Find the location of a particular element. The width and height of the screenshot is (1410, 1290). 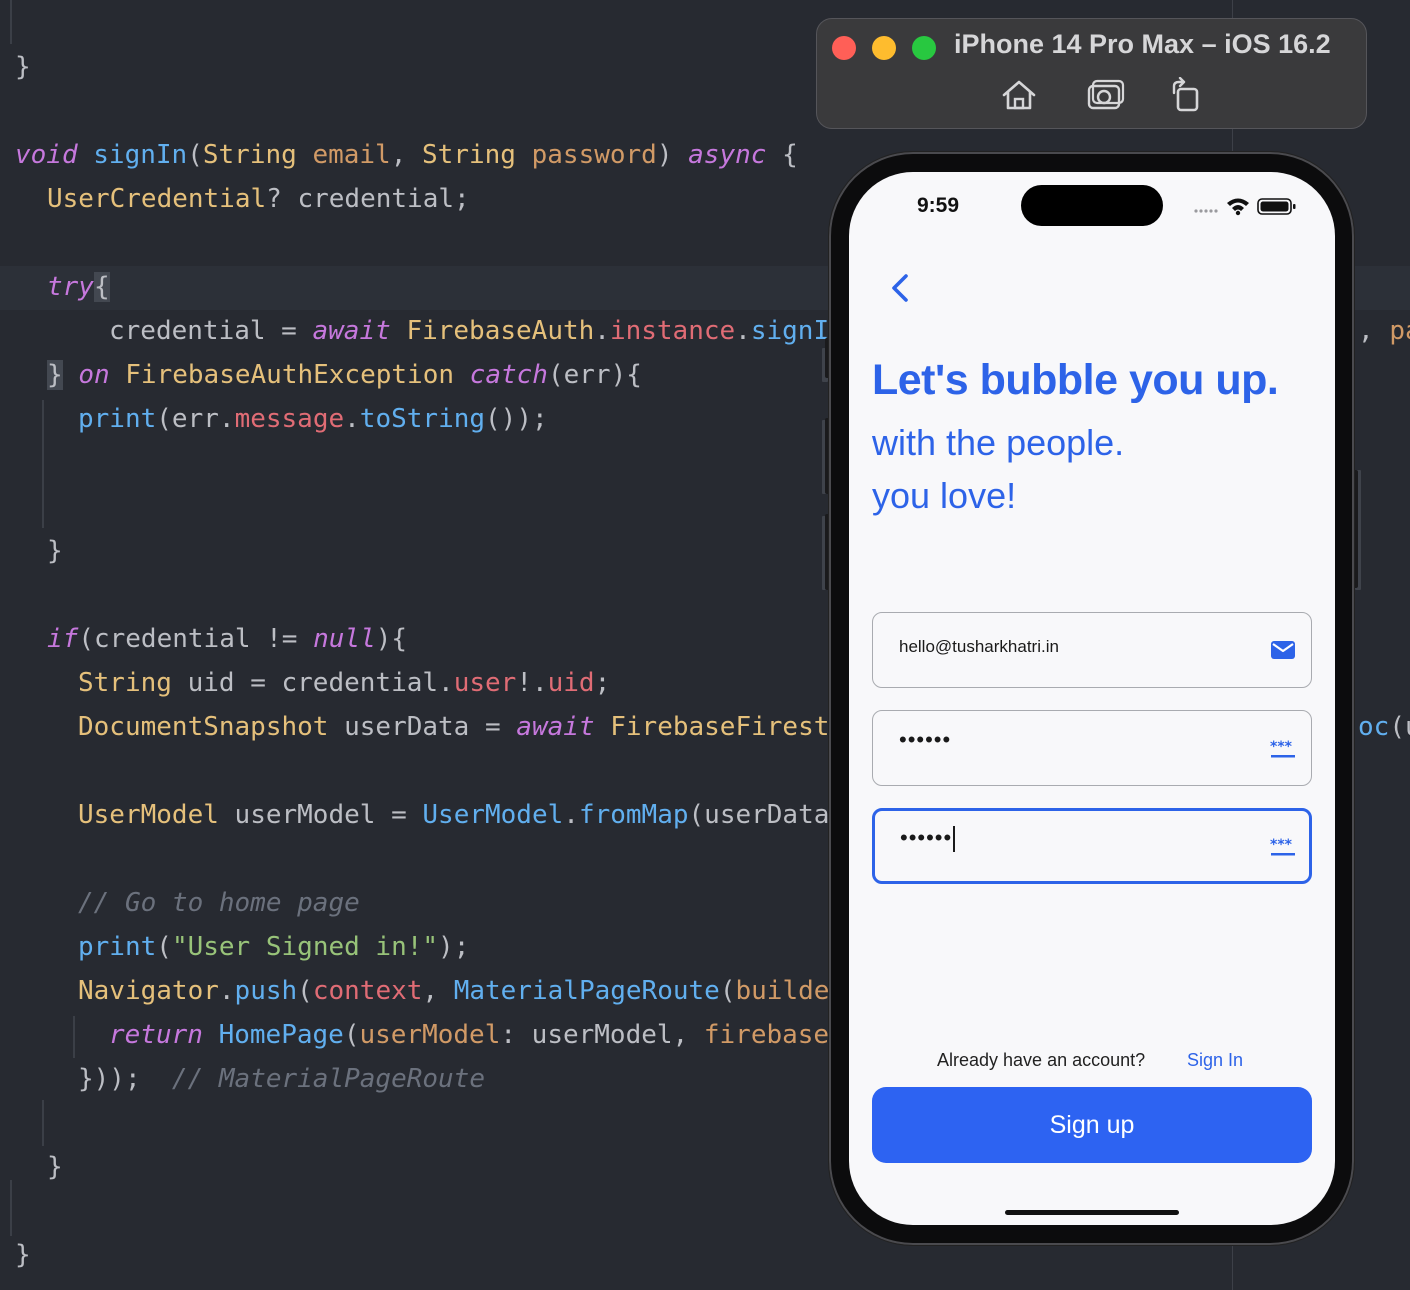

code-token: oc is located at coordinates (1374, 727).